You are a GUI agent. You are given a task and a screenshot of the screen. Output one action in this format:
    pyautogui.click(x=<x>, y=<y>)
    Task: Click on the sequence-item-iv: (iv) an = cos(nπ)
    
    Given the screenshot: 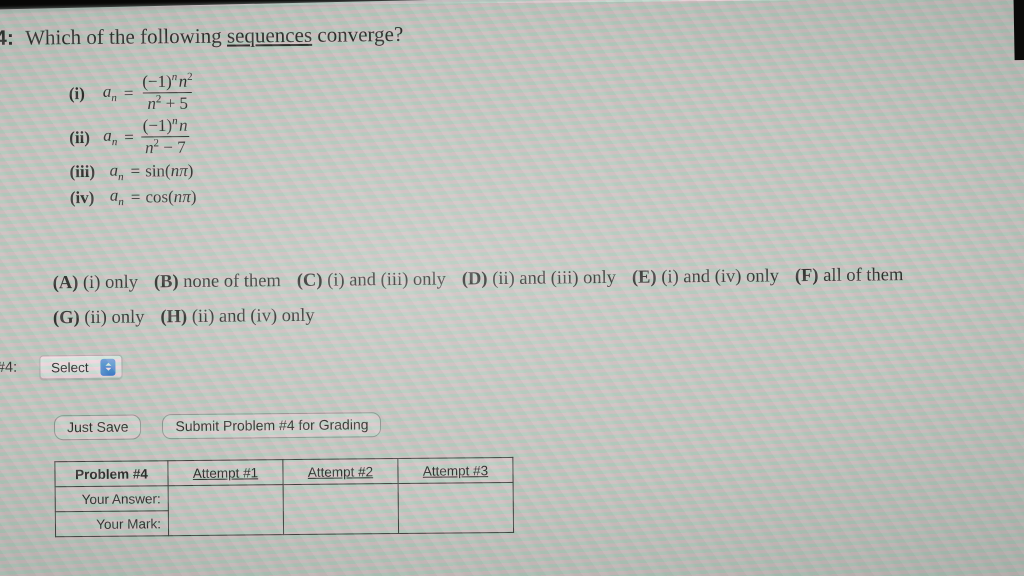 What is the action you would take?
    pyautogui.click(x=134, y=197)
    